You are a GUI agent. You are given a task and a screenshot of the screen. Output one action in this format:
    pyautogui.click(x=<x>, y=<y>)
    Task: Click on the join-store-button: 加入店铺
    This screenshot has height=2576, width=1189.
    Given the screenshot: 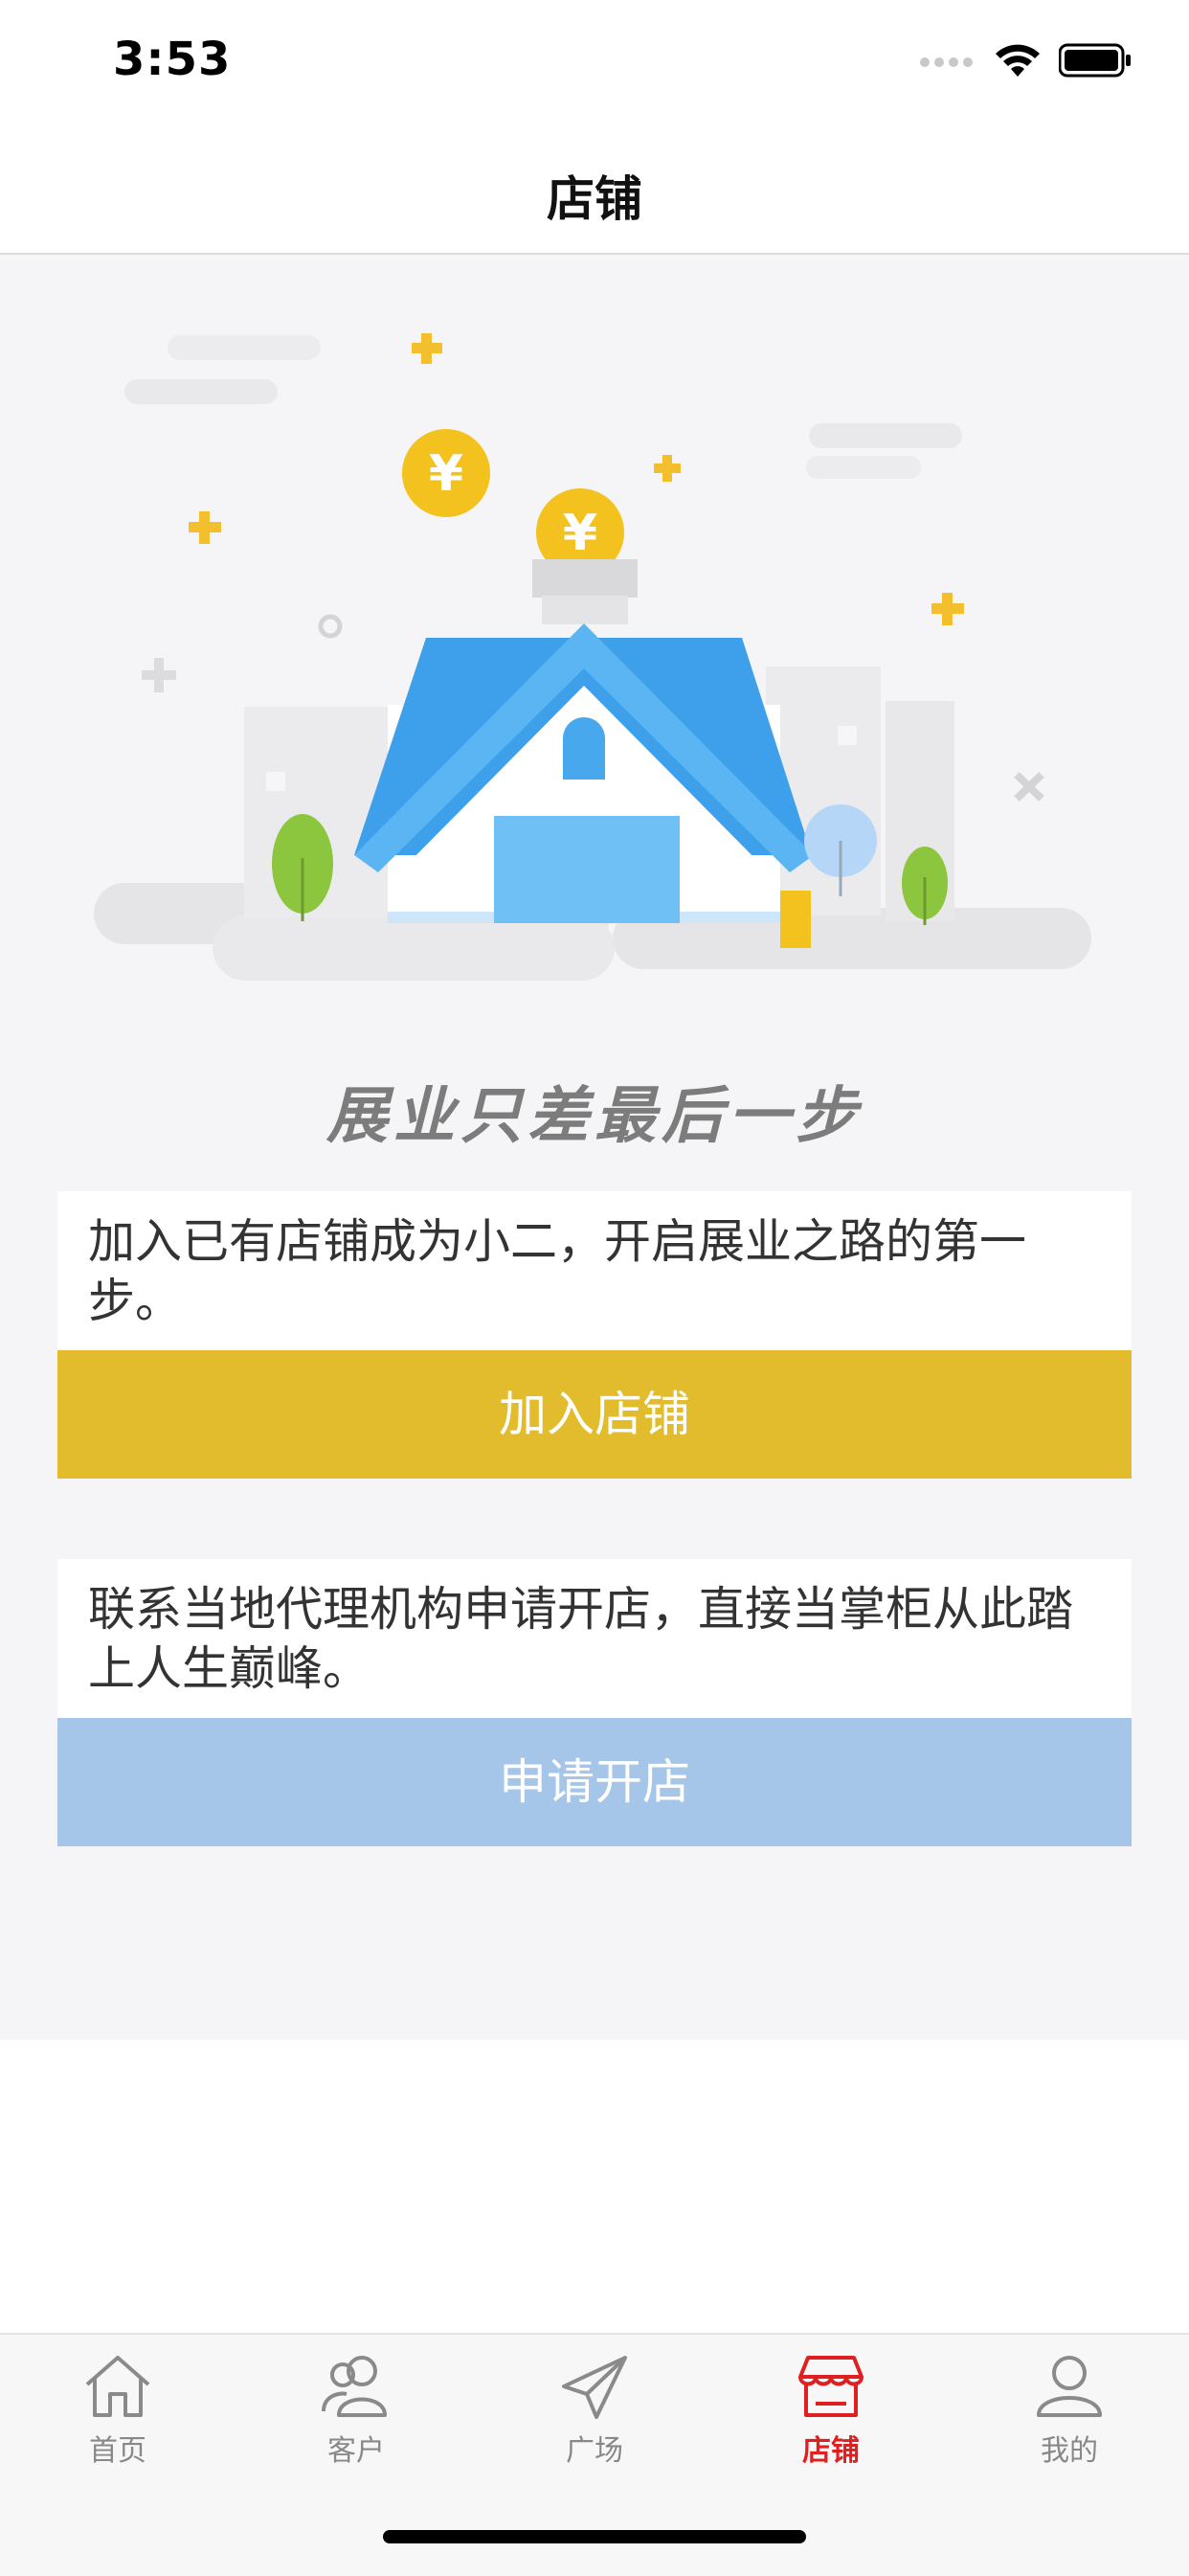 What is the action you would take?
    pyautogui.click(x=594, y=1414)
    